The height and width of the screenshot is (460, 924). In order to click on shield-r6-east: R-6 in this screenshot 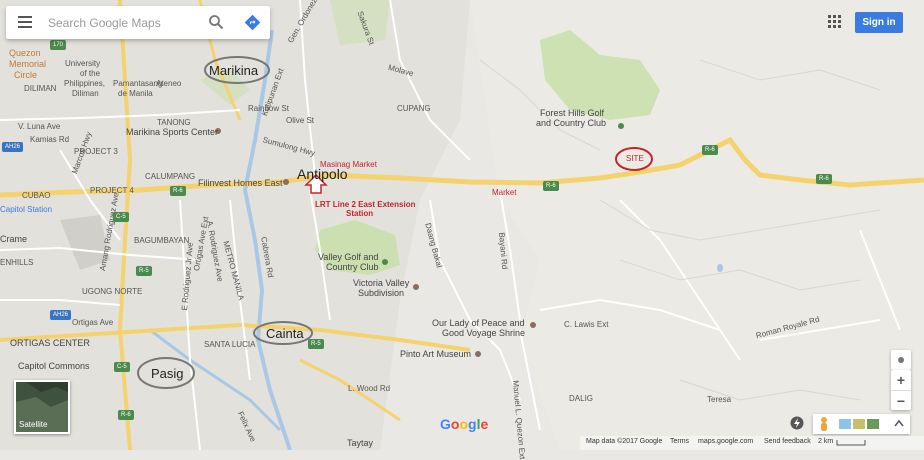, I will do `click(824, 179)`.